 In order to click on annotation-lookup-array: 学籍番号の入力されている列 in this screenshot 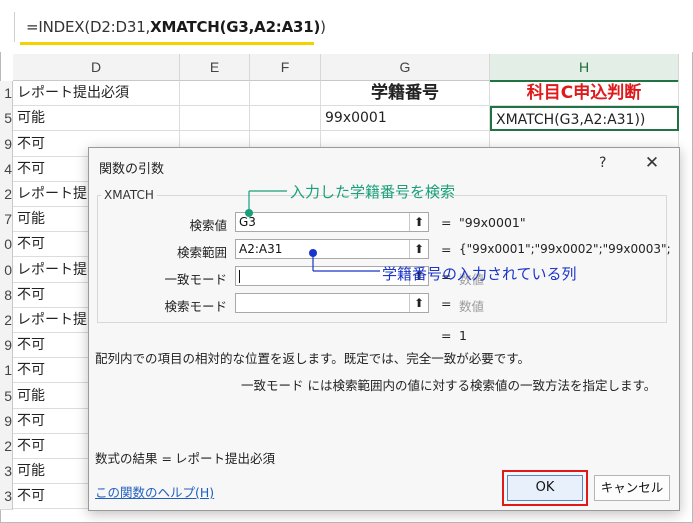, I will do `click(479, 274)`.